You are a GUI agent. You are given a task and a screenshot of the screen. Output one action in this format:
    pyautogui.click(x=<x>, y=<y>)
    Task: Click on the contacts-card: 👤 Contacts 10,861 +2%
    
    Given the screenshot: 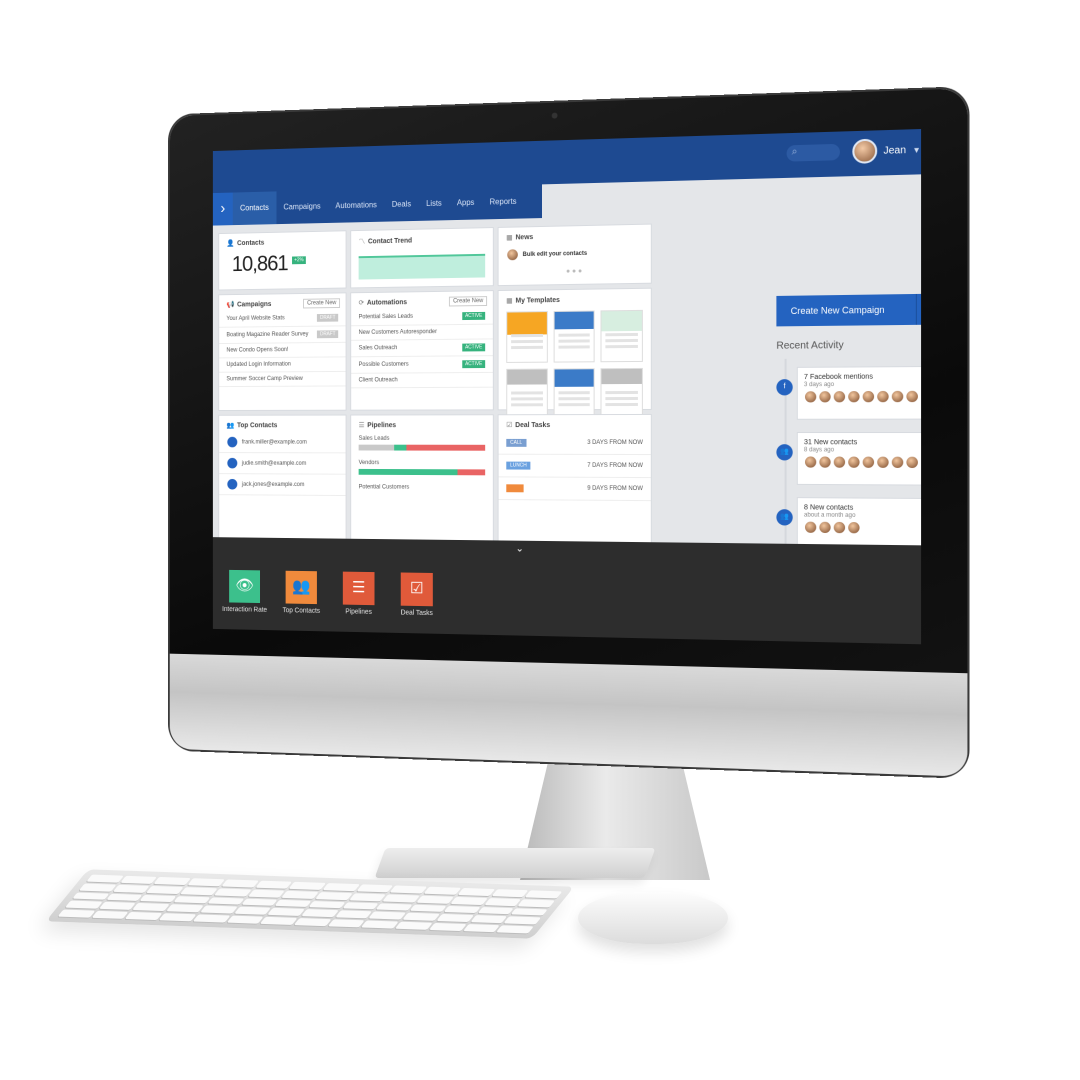 What is the action you would take?
    pyautogui.click(x=282, y=260)
    